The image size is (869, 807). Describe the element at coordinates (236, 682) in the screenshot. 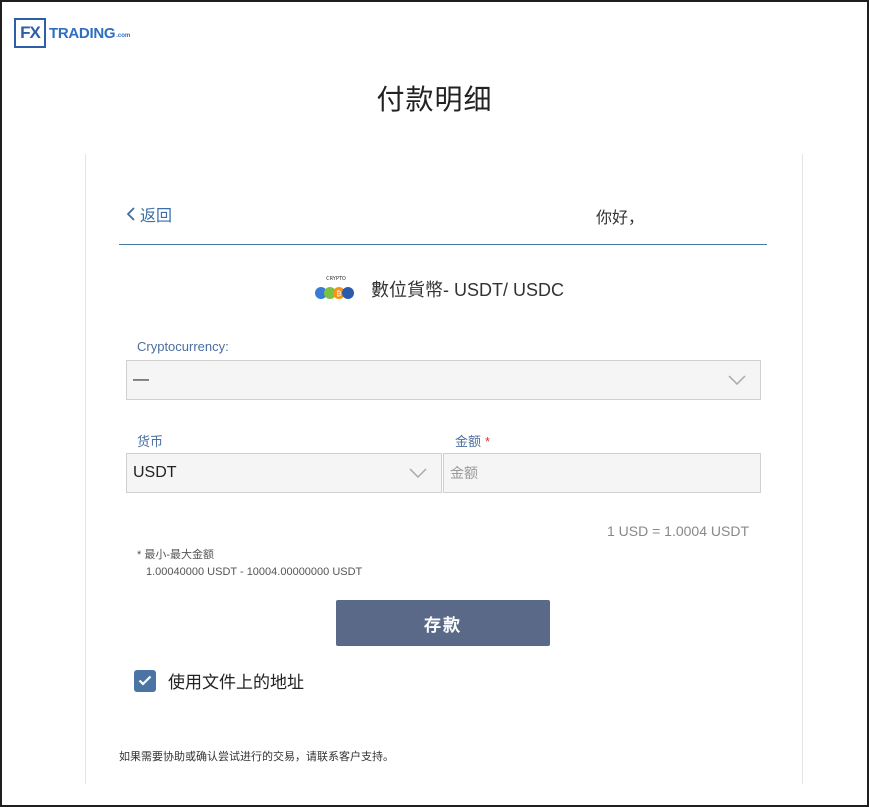

I see `use-address-label: 使用文件上的地址` at that location.